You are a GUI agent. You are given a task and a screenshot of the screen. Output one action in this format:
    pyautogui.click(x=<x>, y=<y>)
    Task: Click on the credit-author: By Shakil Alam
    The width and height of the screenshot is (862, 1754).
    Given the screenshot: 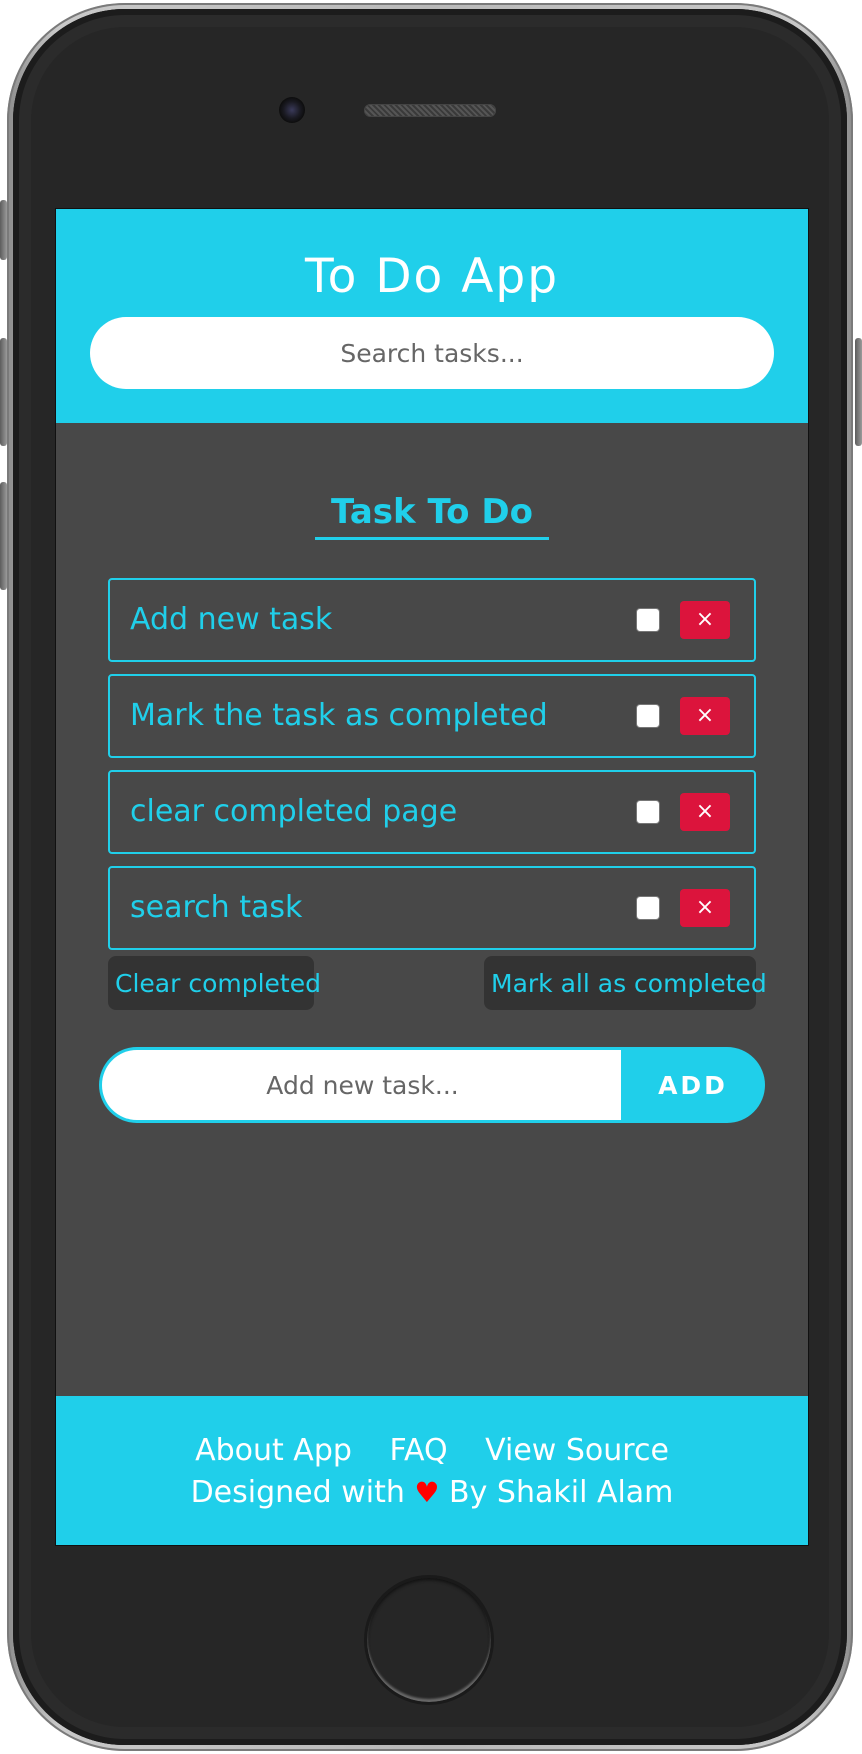 What is the action you would take?
    pyautogui.click(x=561, y=1492)
    